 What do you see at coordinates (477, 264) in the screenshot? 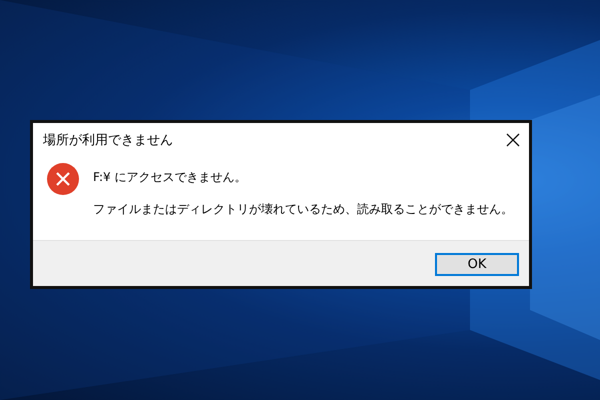
I see `ok-button: OK` at bounding box center [477, 264].